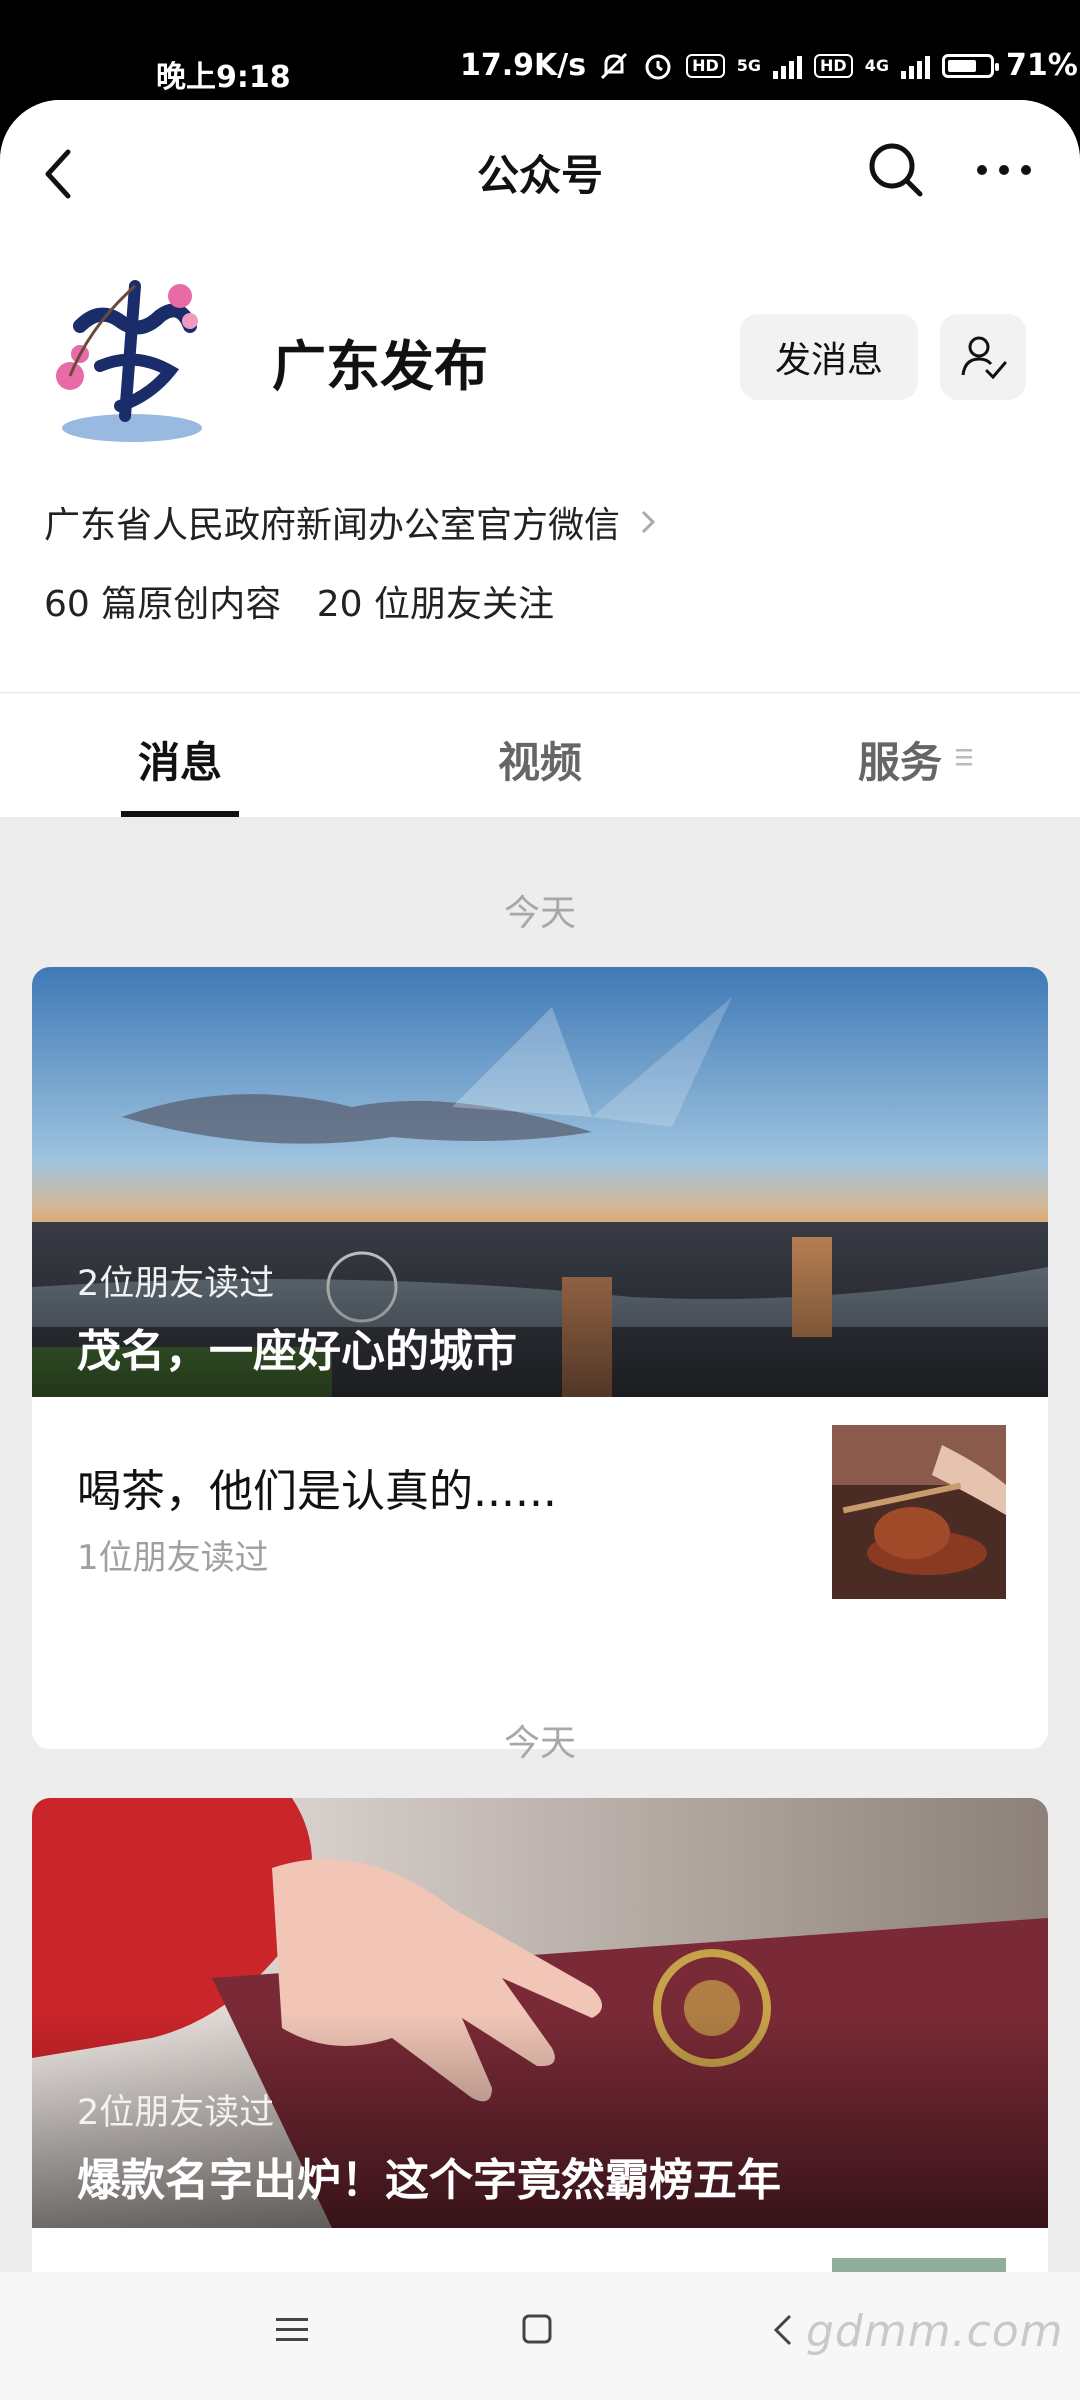 The height and width of the screenshot is (2400, 1080). Describe the element at coordinates (1004, 170) in the screenshot. I see `more-icon` at that location.